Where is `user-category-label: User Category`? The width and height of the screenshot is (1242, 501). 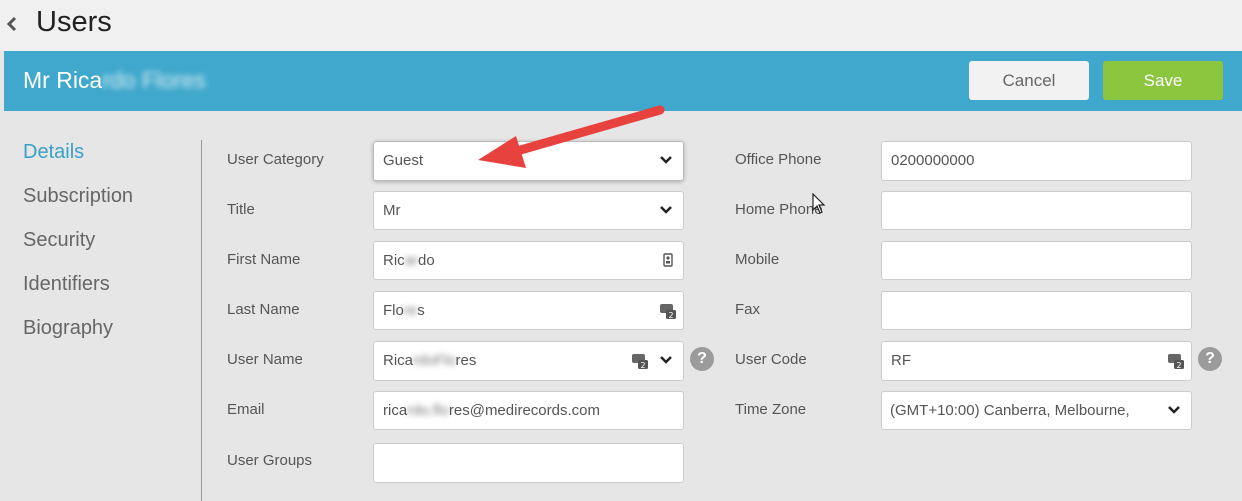
user-category-label: User Category is located at coordinates (275, 159).